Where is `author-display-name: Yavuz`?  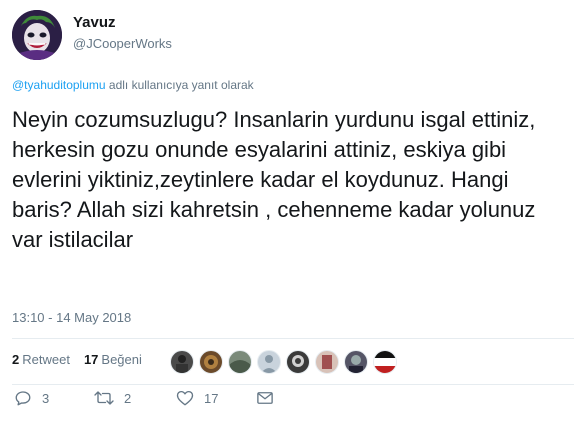 author-display-name: Yavuz is located at coordinates (94, 22).